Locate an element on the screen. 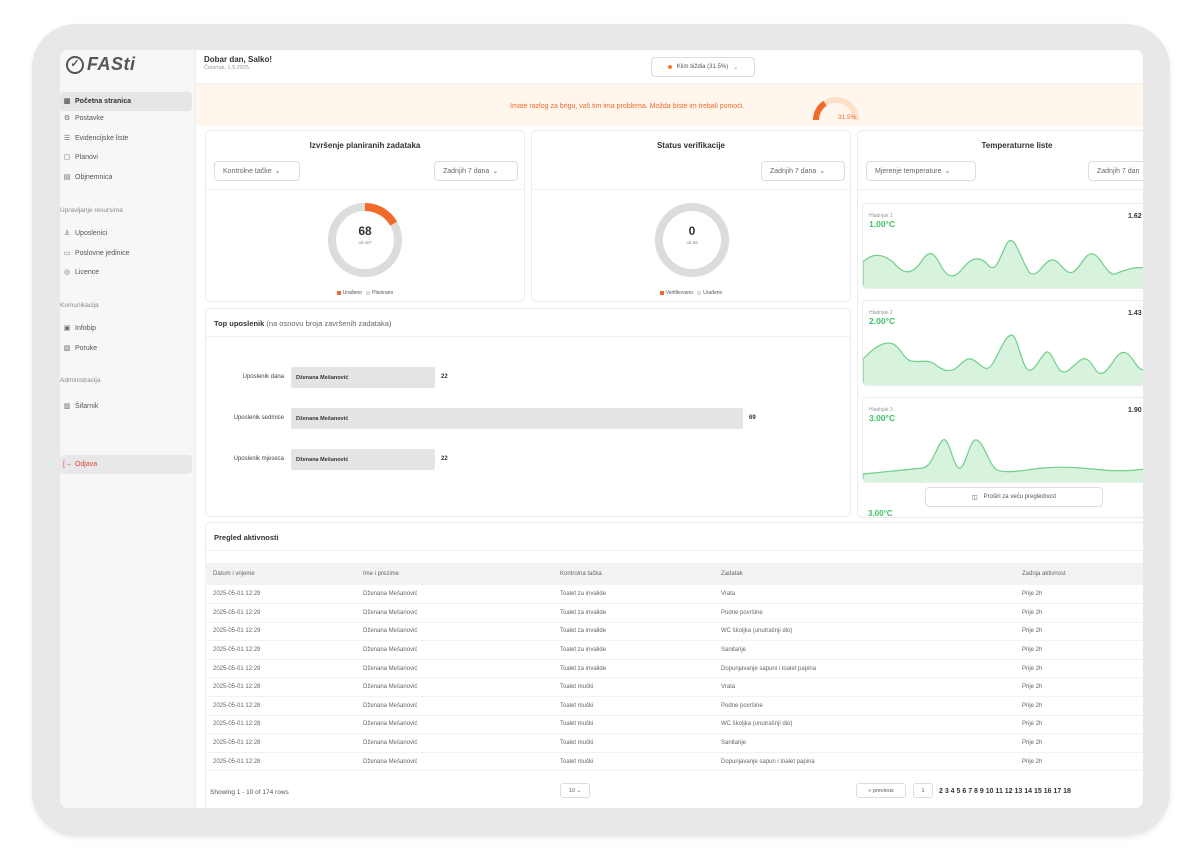 The width and height of the screenshot is (1200, 848). fridge-reading: 1.43 is located at coordinates (1135, 313).